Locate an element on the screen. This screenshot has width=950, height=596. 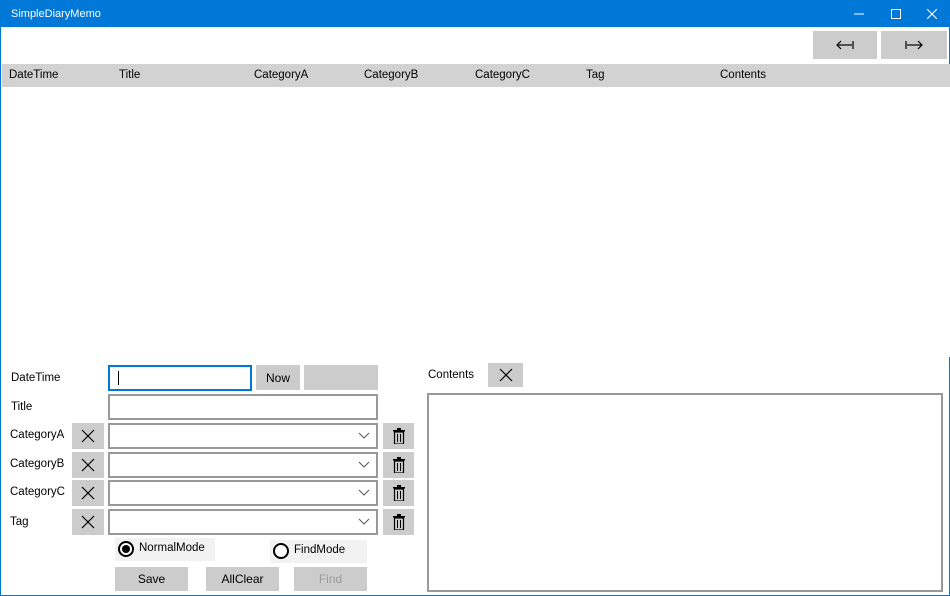
delete-categoryc-button is located at coordinates (398, 493).